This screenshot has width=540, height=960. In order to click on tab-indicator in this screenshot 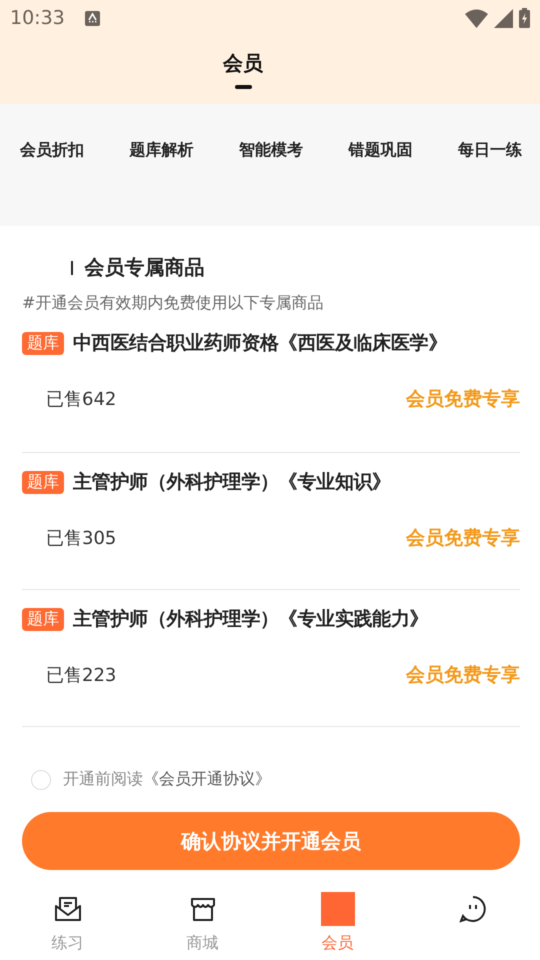, I will do `click(243, 87)`.